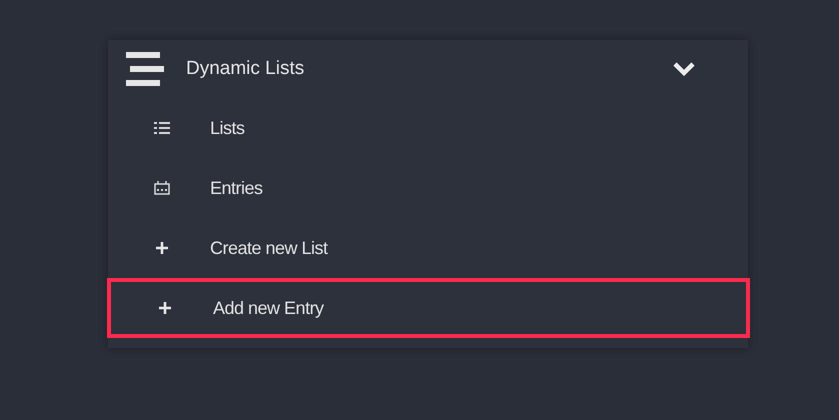 The width and height of the screenshot is (839, 420). I want to click on list-icon, so click(162, 128).